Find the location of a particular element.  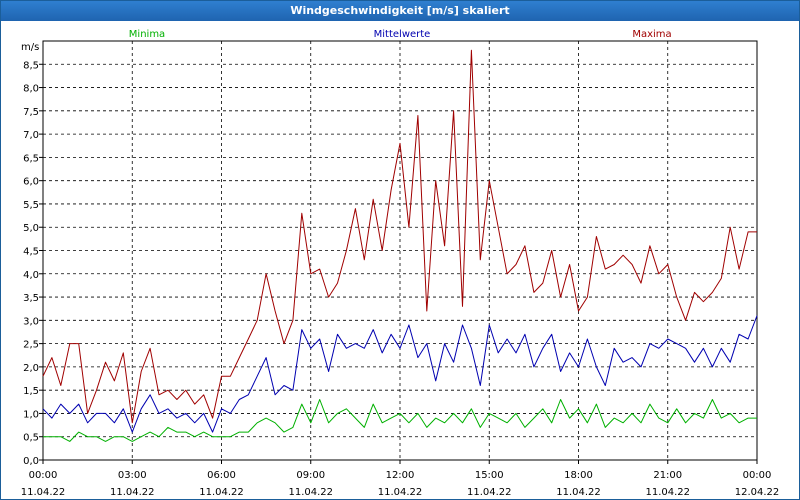

y-tick-label: 1,5 is located at coordinates (31, 391).